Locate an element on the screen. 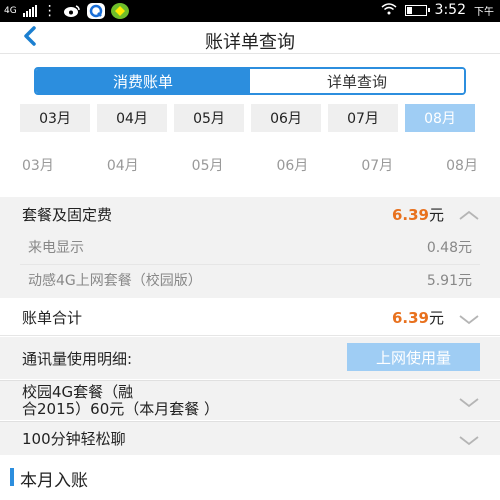 This screenshot has width=500, height=500. package-fees-label: 套餐及固定费 is located at coordinates (67, 214).